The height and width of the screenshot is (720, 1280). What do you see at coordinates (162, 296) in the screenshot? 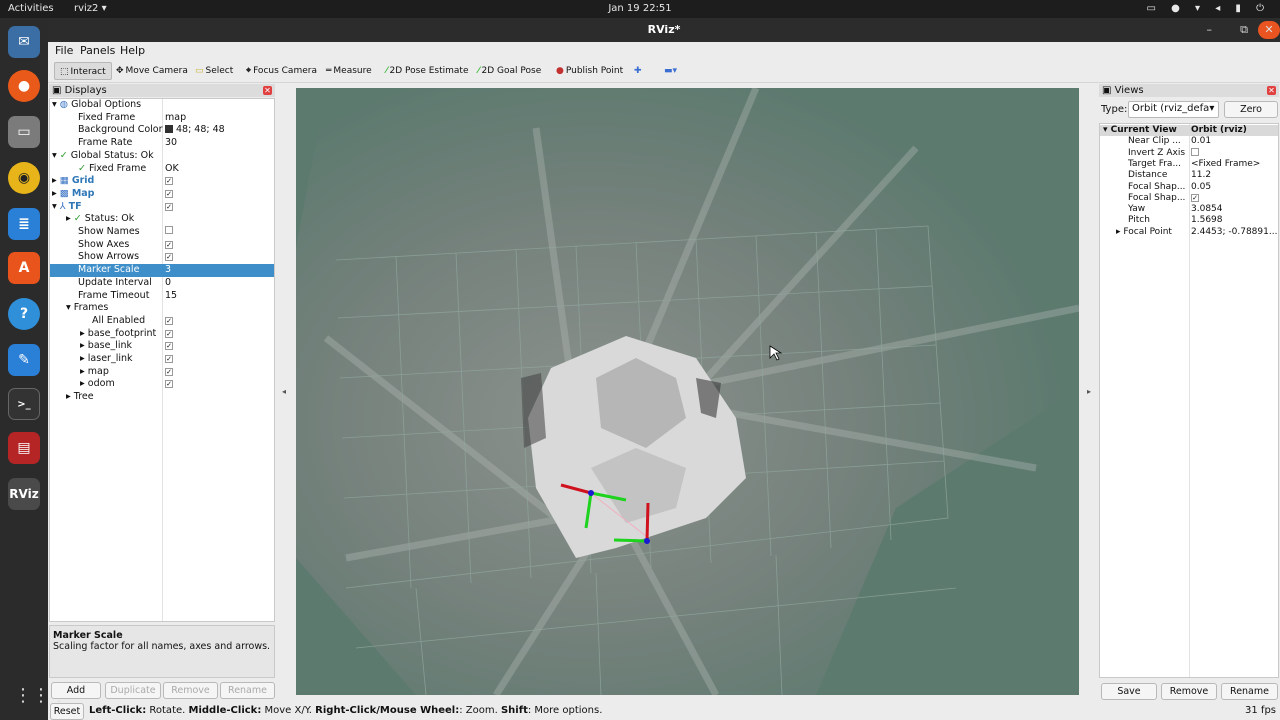
I see `frame-timeout-row: Frame Timeout 15` at bounding box center [162, 296].